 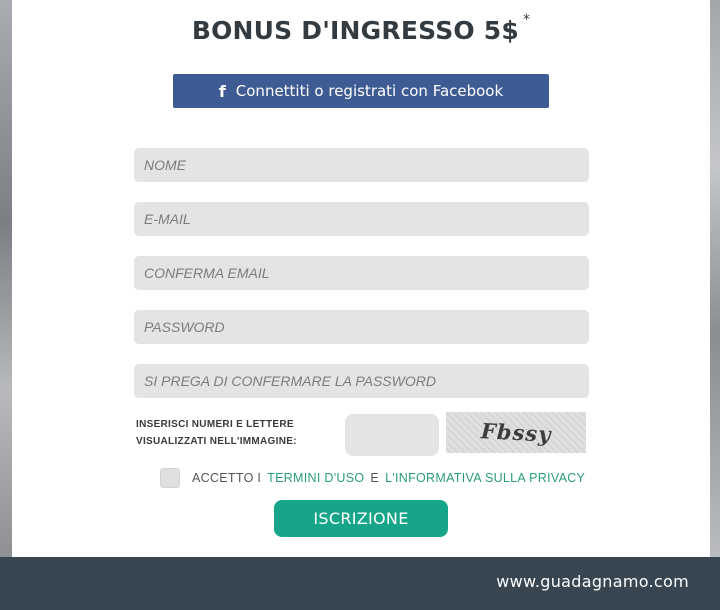 What do you see at coordinates (361, 381) in the screenshot?
I see `confirm-password-input` at bounding box center [361, 381].